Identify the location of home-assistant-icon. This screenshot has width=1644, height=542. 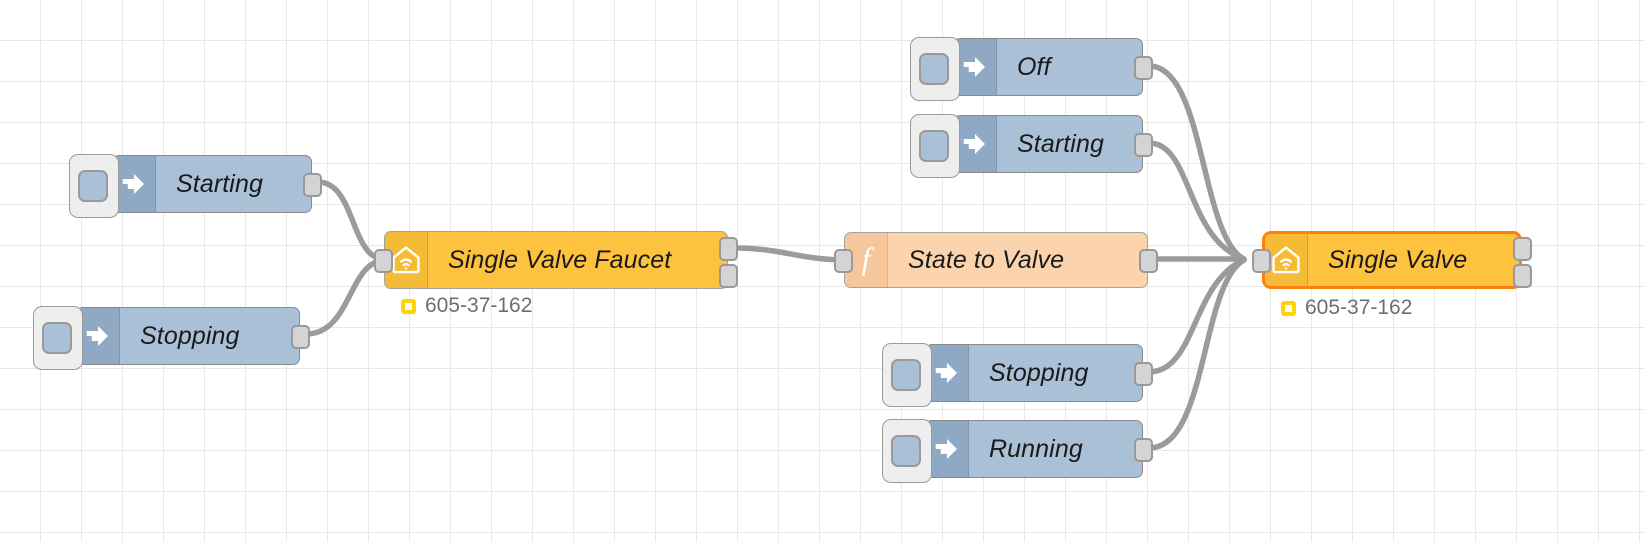
(1286, 260).